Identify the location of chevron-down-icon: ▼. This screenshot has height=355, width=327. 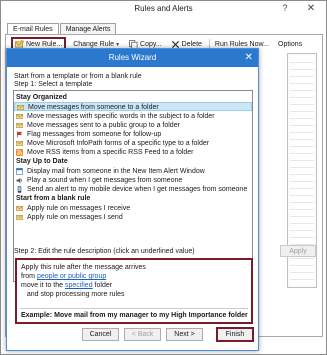
(118, 44).